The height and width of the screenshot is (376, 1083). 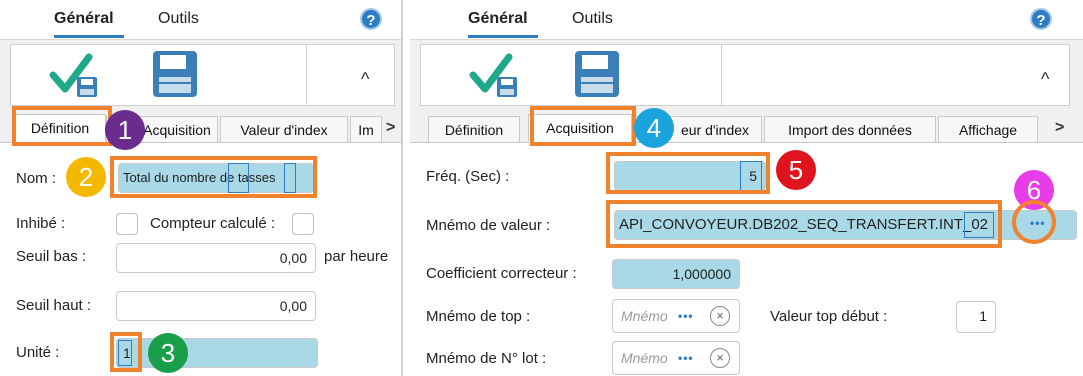 What do you see at coordinates (86, 177) in the screenshot?
I see `step-badge-2: 2` at bounding box center [86, 177].